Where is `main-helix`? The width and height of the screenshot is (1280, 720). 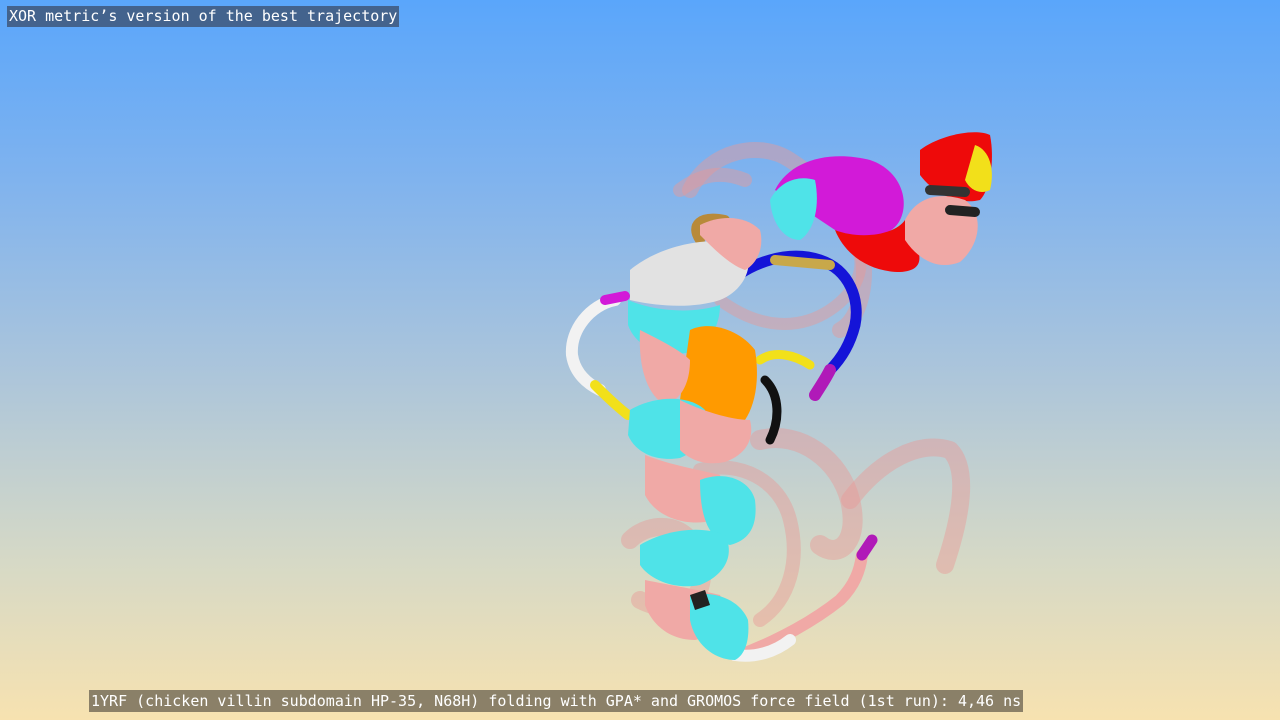 main-helix is located at coordinates (695, 439).